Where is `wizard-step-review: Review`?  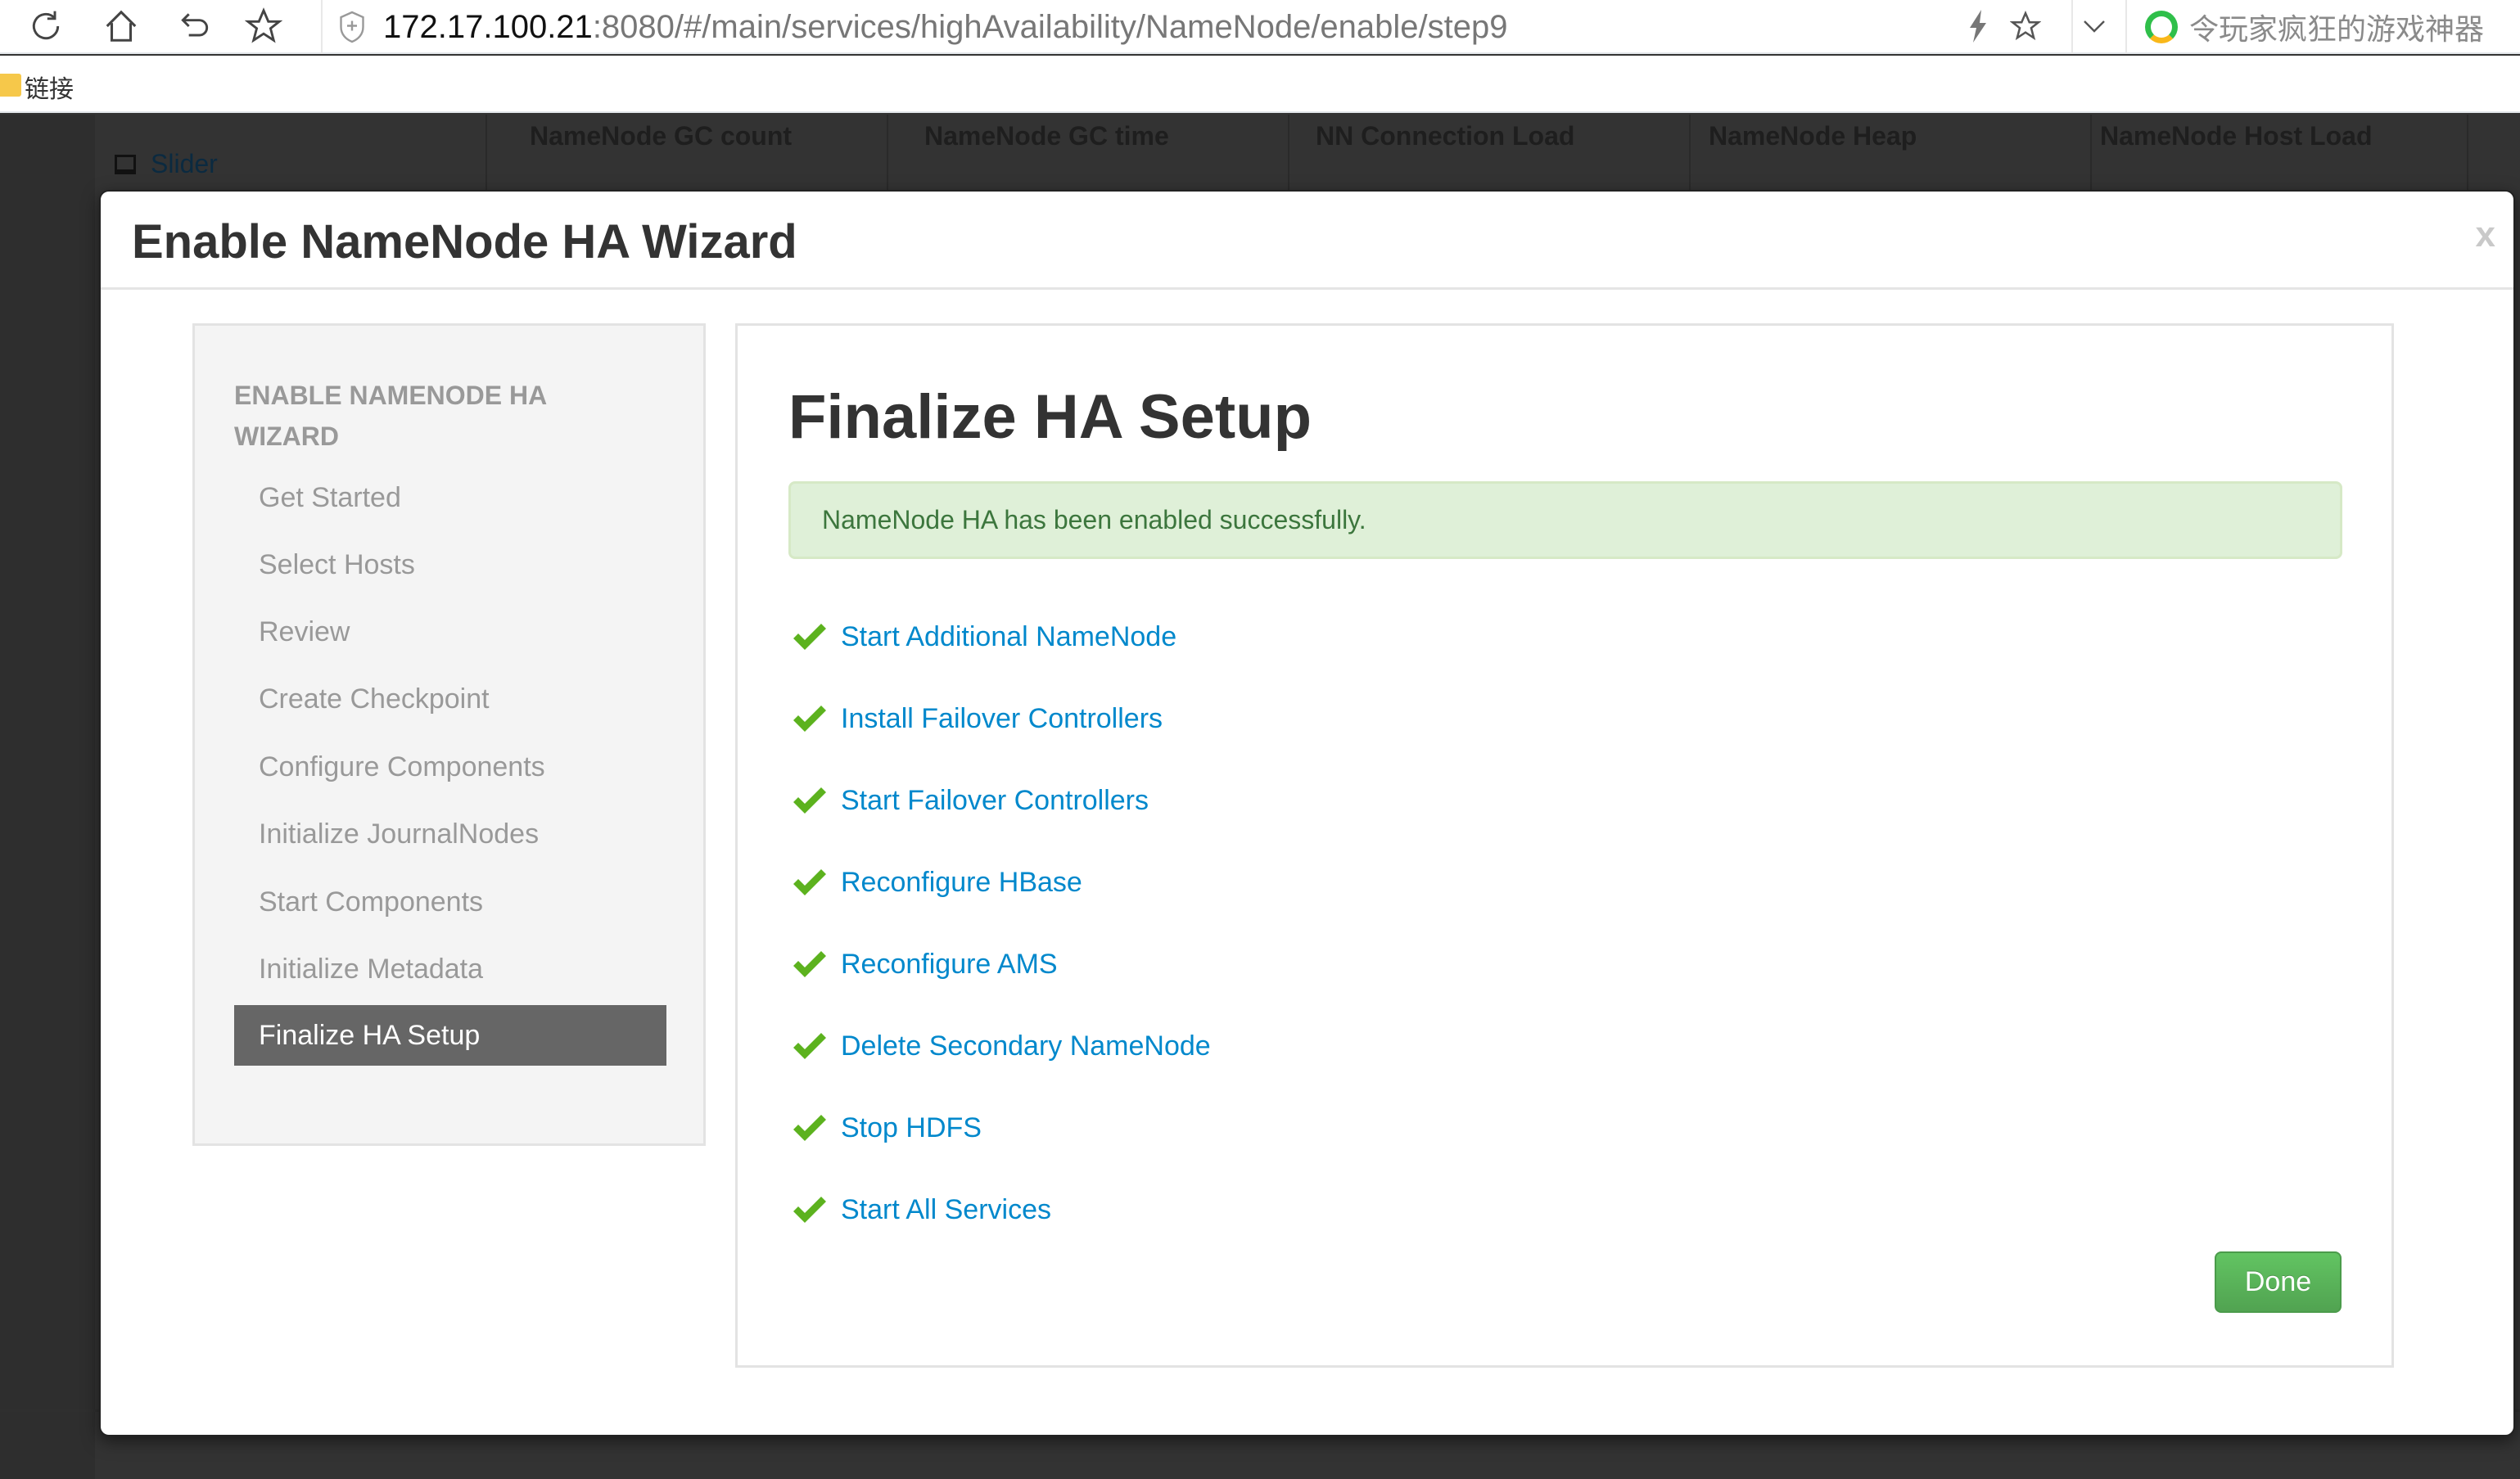
wizard-step-review: Review is located at coordinates (450, 632).